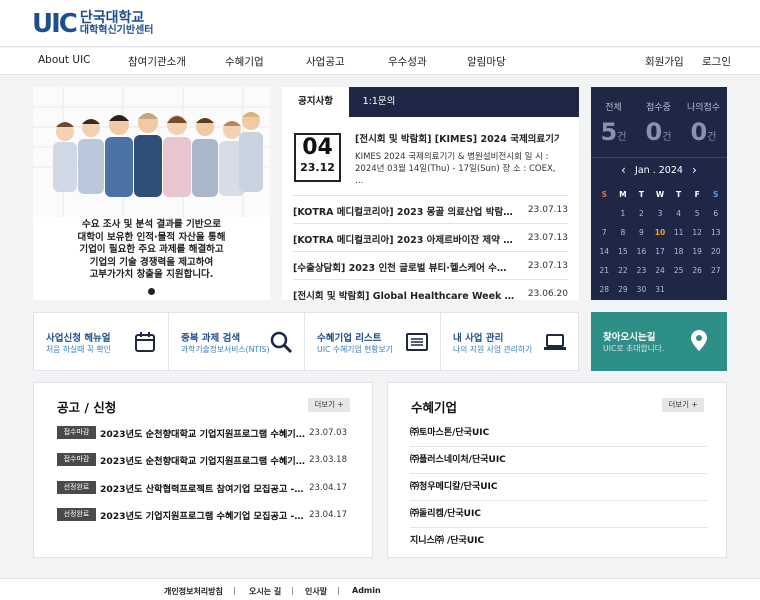 This screenshot has height=600, width=760. What do you see at coordinates (604, 251) in the screenshot?
I see `calendar-day: 14` at bounding box center [604, 251].